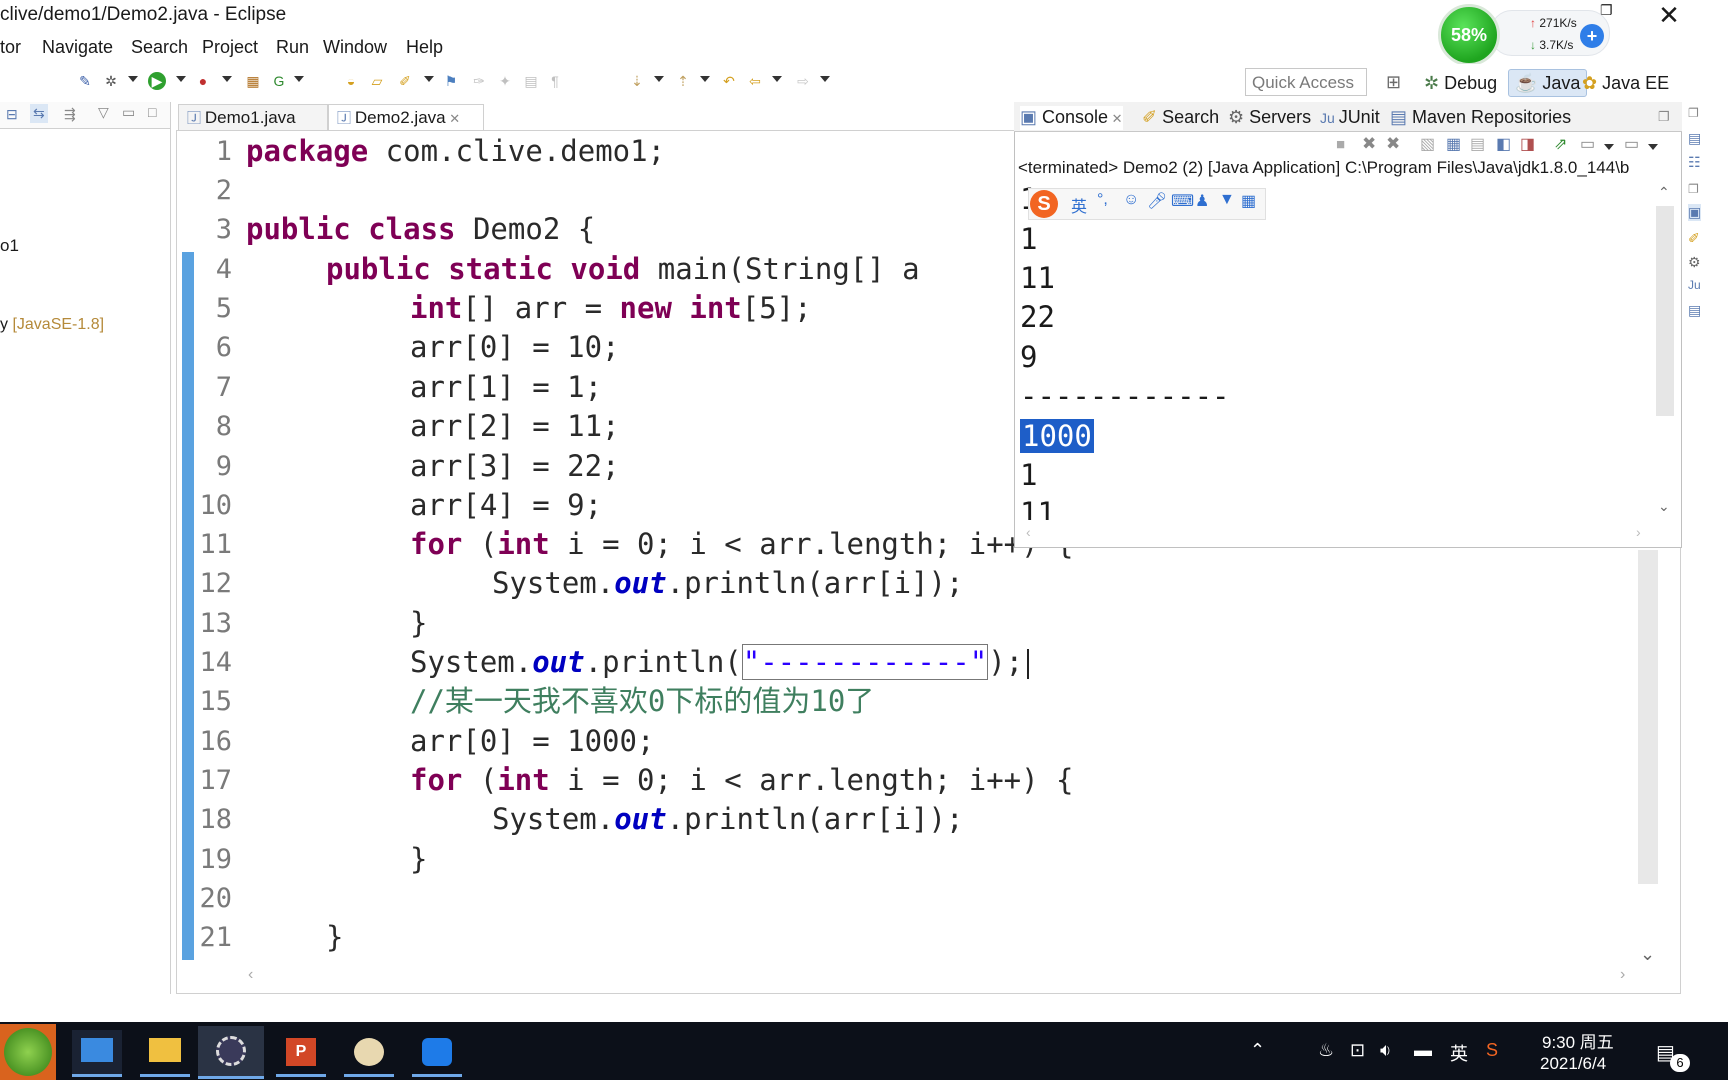 Image resolution: width=1728 pixels, height=1080 pixels. Describe the element at coordinates (301, 1053) in the screenshot. I see `powerpoint-icon: P` at that location.